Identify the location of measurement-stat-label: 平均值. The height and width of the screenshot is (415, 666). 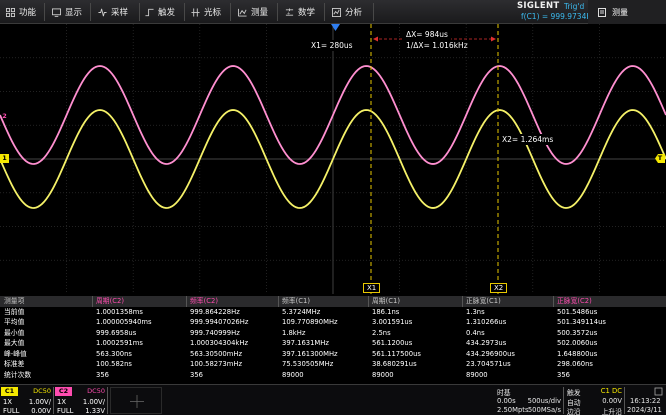
(14, 322).